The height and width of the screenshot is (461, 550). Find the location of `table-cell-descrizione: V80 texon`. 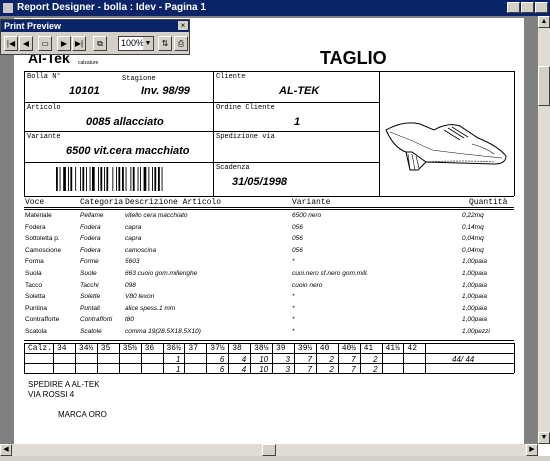

table-cell-descrizione: V80 texon is located at coordinates (140, 297).